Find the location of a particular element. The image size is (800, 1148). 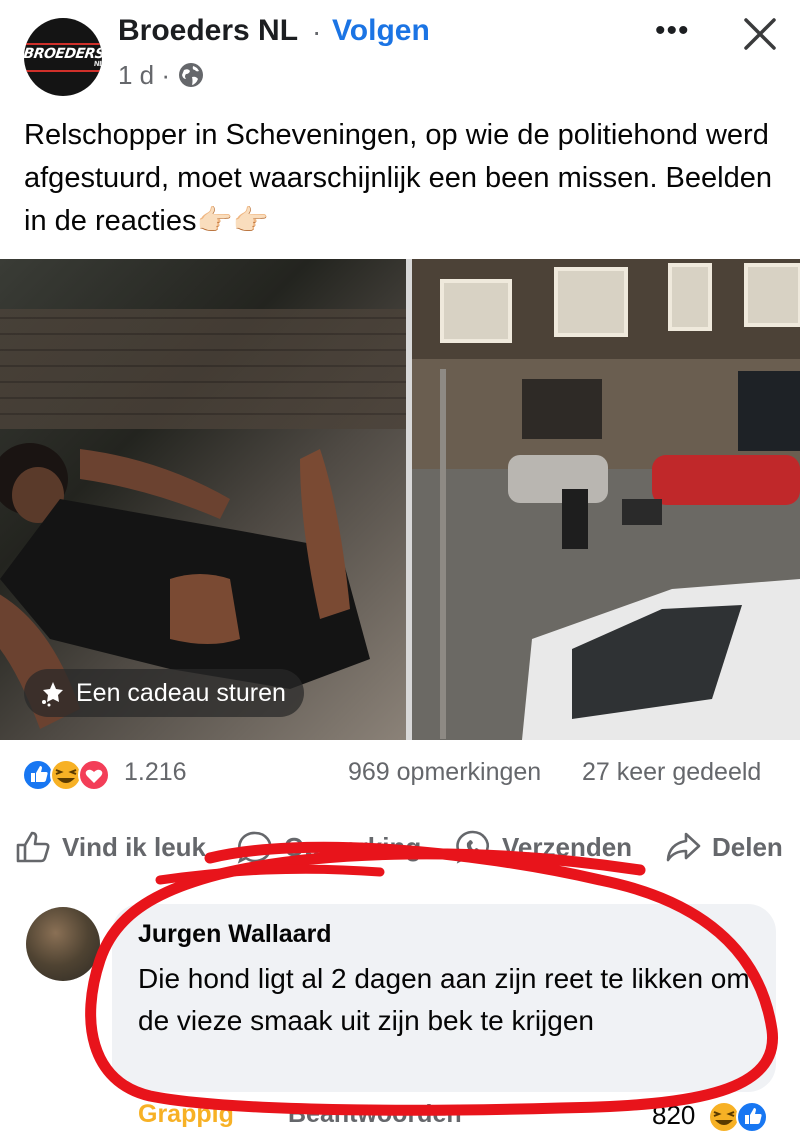

comment-icon is located at coordinates (254, 847).